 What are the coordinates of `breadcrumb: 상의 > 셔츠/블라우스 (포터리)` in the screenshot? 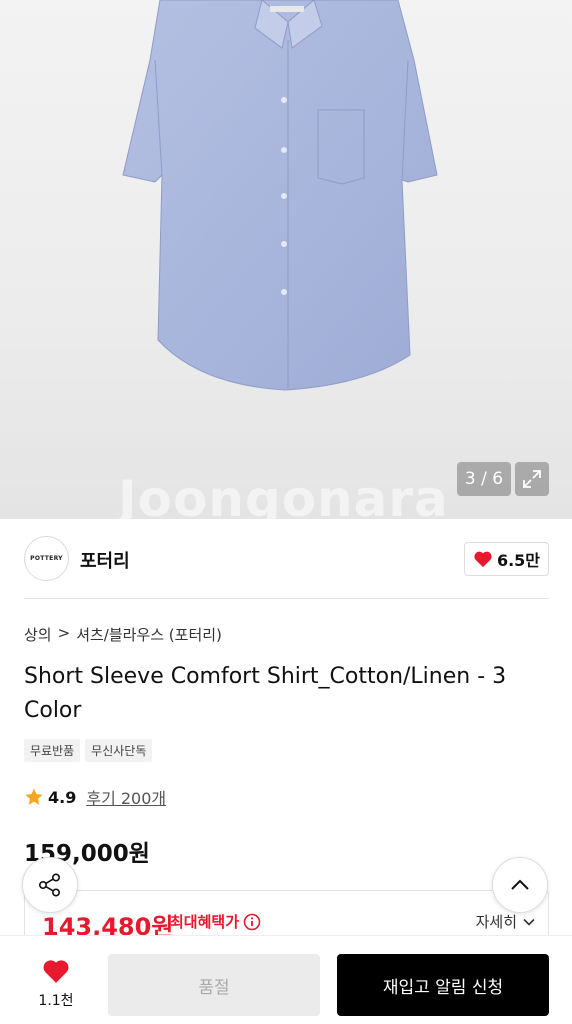 It's located at (123, 634).